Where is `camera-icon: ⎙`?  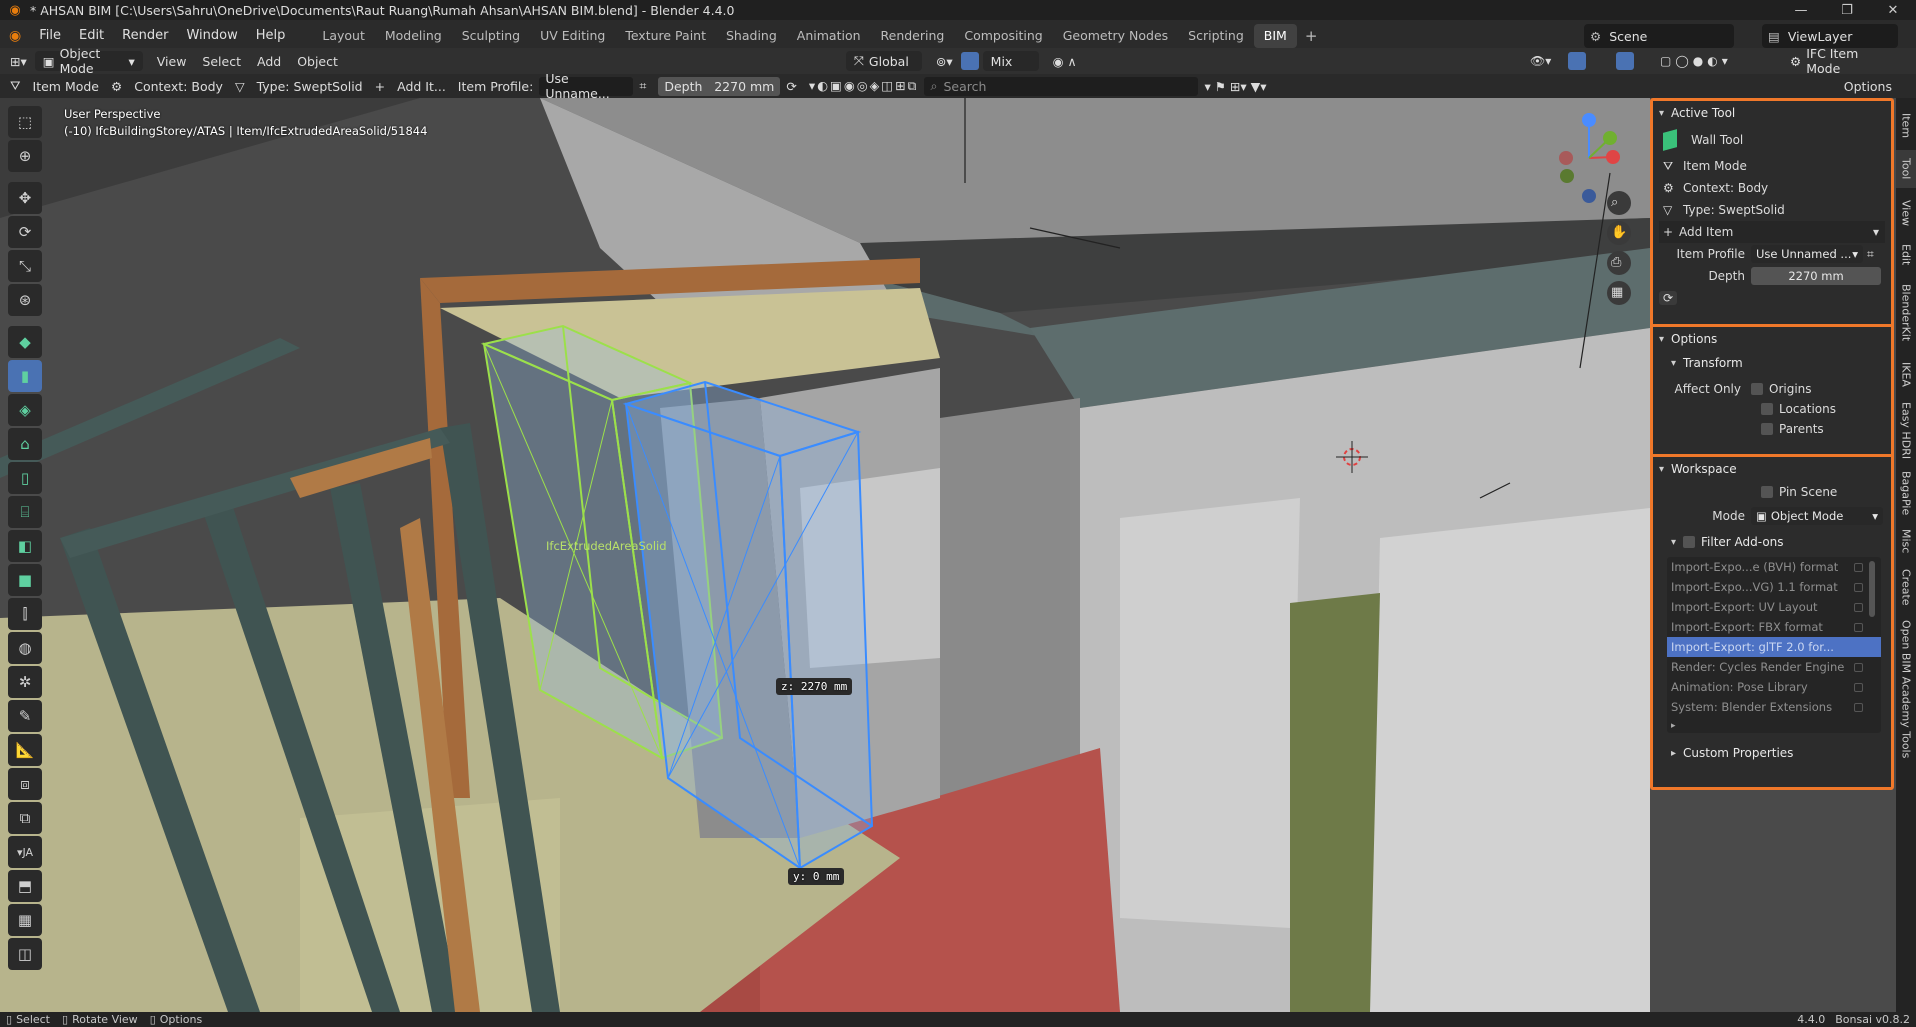 camera-icon: ⎙ is located at coordinates (1616, 262).